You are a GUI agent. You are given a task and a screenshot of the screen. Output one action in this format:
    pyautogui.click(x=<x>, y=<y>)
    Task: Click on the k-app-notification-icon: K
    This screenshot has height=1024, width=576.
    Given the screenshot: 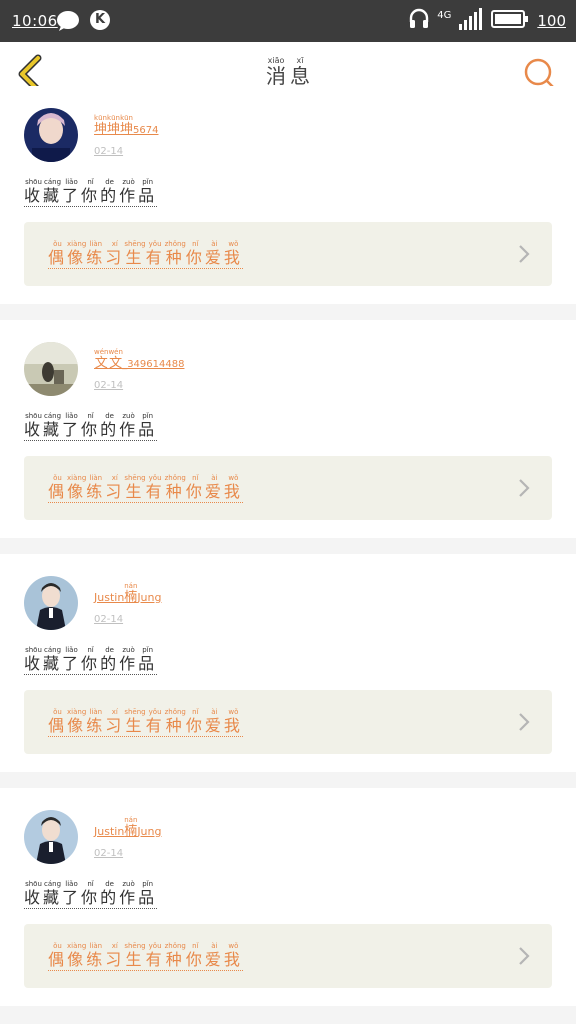 What is the action you would take?
    pyautogui.click(x=100, y=20)
    